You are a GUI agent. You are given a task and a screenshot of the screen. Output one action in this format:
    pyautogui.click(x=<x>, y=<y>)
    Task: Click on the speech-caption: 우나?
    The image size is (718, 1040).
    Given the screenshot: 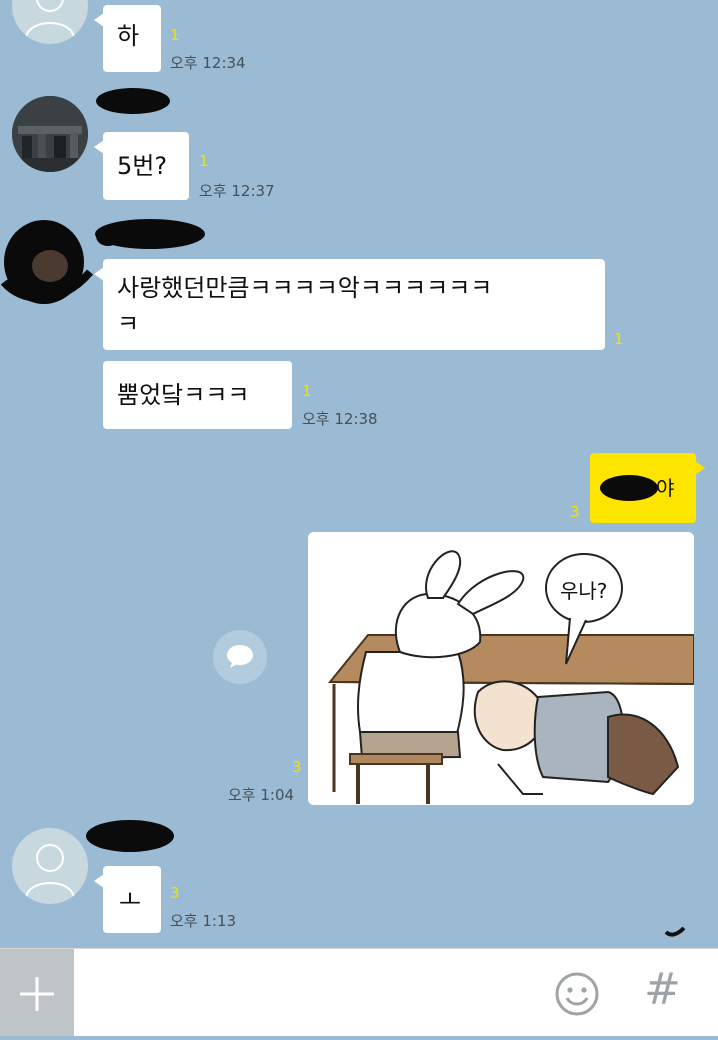 What is the action you would take?
    pyautogui.click(x=584, y=591)
    